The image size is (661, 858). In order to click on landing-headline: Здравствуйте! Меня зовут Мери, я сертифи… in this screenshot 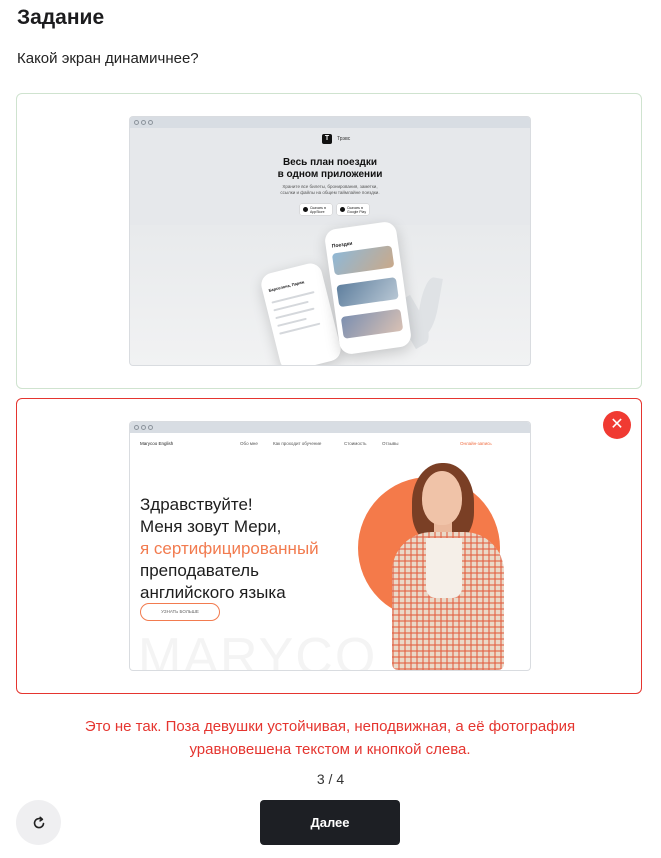, I will do `click(229, 549)`.